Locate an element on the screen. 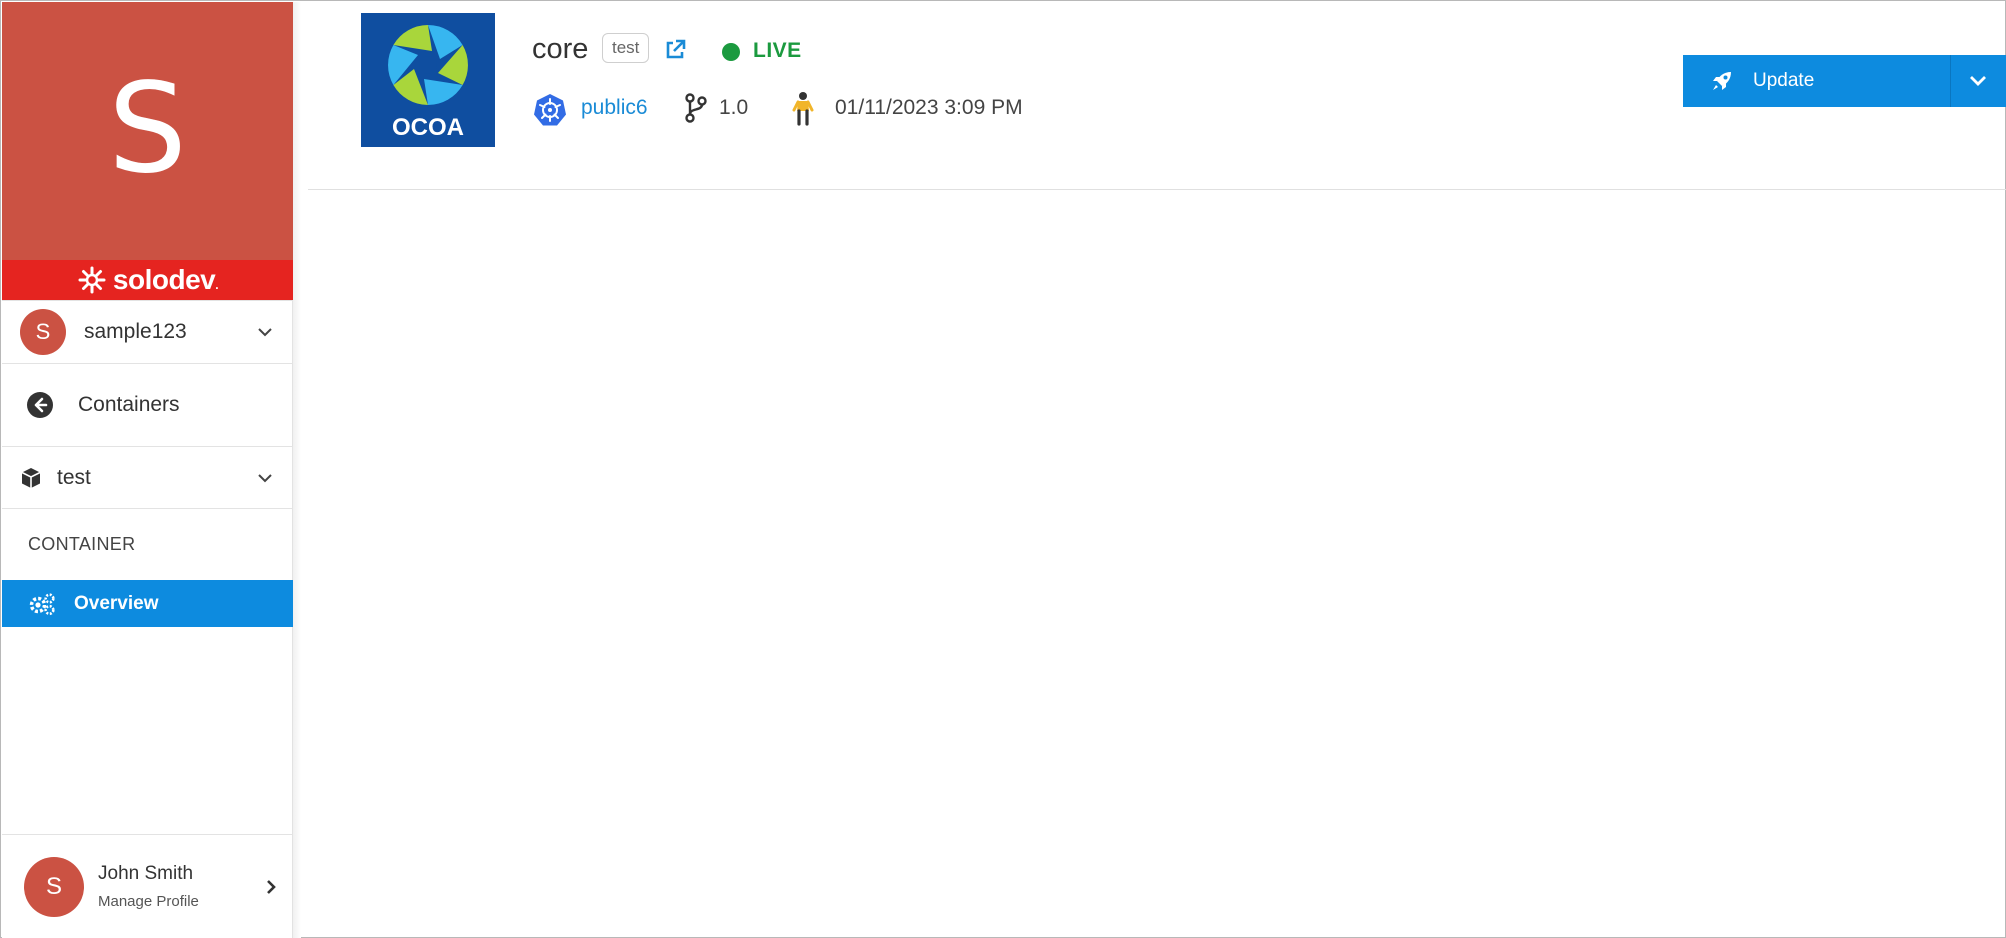  update-button: Update is located at coordinates (1844, 81).